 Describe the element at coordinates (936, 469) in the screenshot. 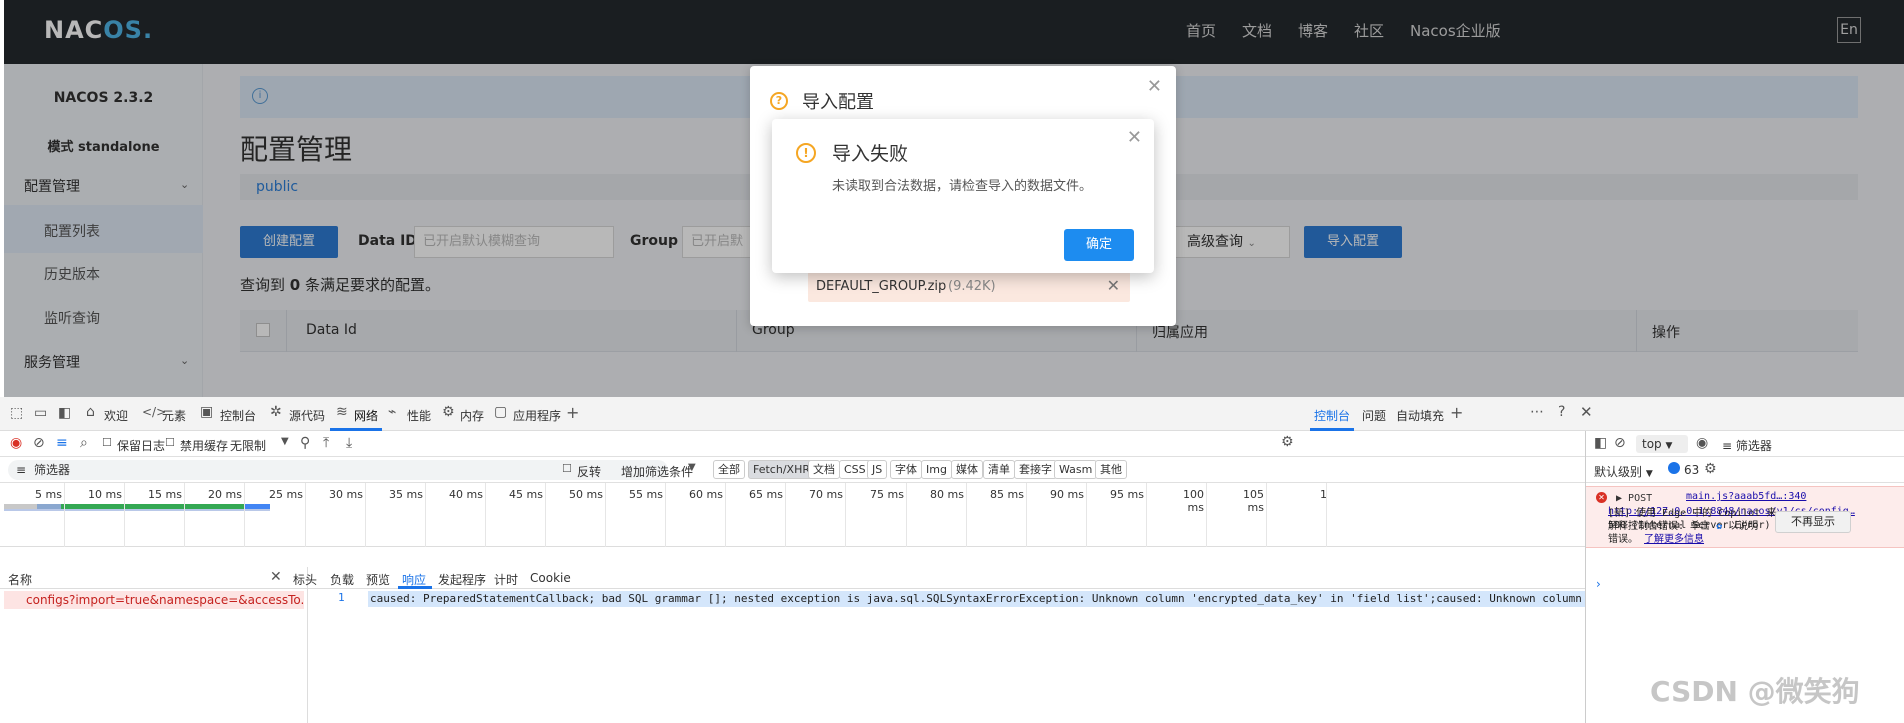

I see `filter-img: Img` at that location.